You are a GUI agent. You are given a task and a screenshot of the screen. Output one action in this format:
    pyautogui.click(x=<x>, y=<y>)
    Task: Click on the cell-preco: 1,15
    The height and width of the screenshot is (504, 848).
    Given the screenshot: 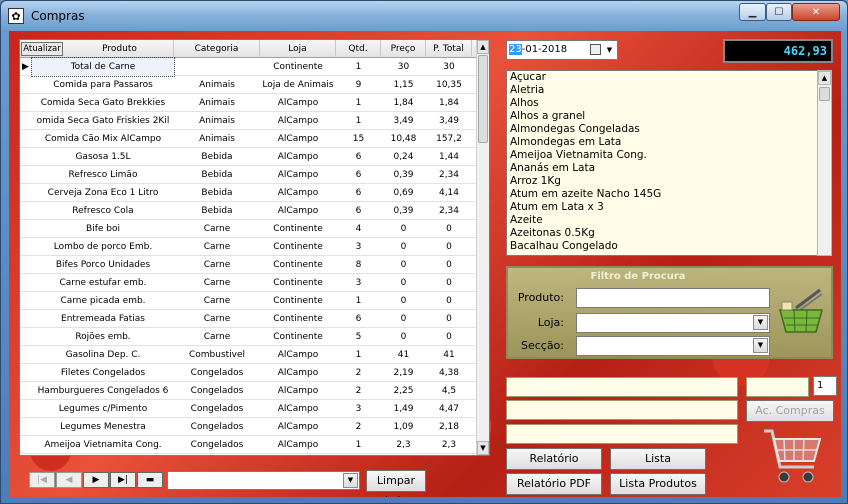 What is the action you would take?
    pyautogui.click(x=403, y=85)
    